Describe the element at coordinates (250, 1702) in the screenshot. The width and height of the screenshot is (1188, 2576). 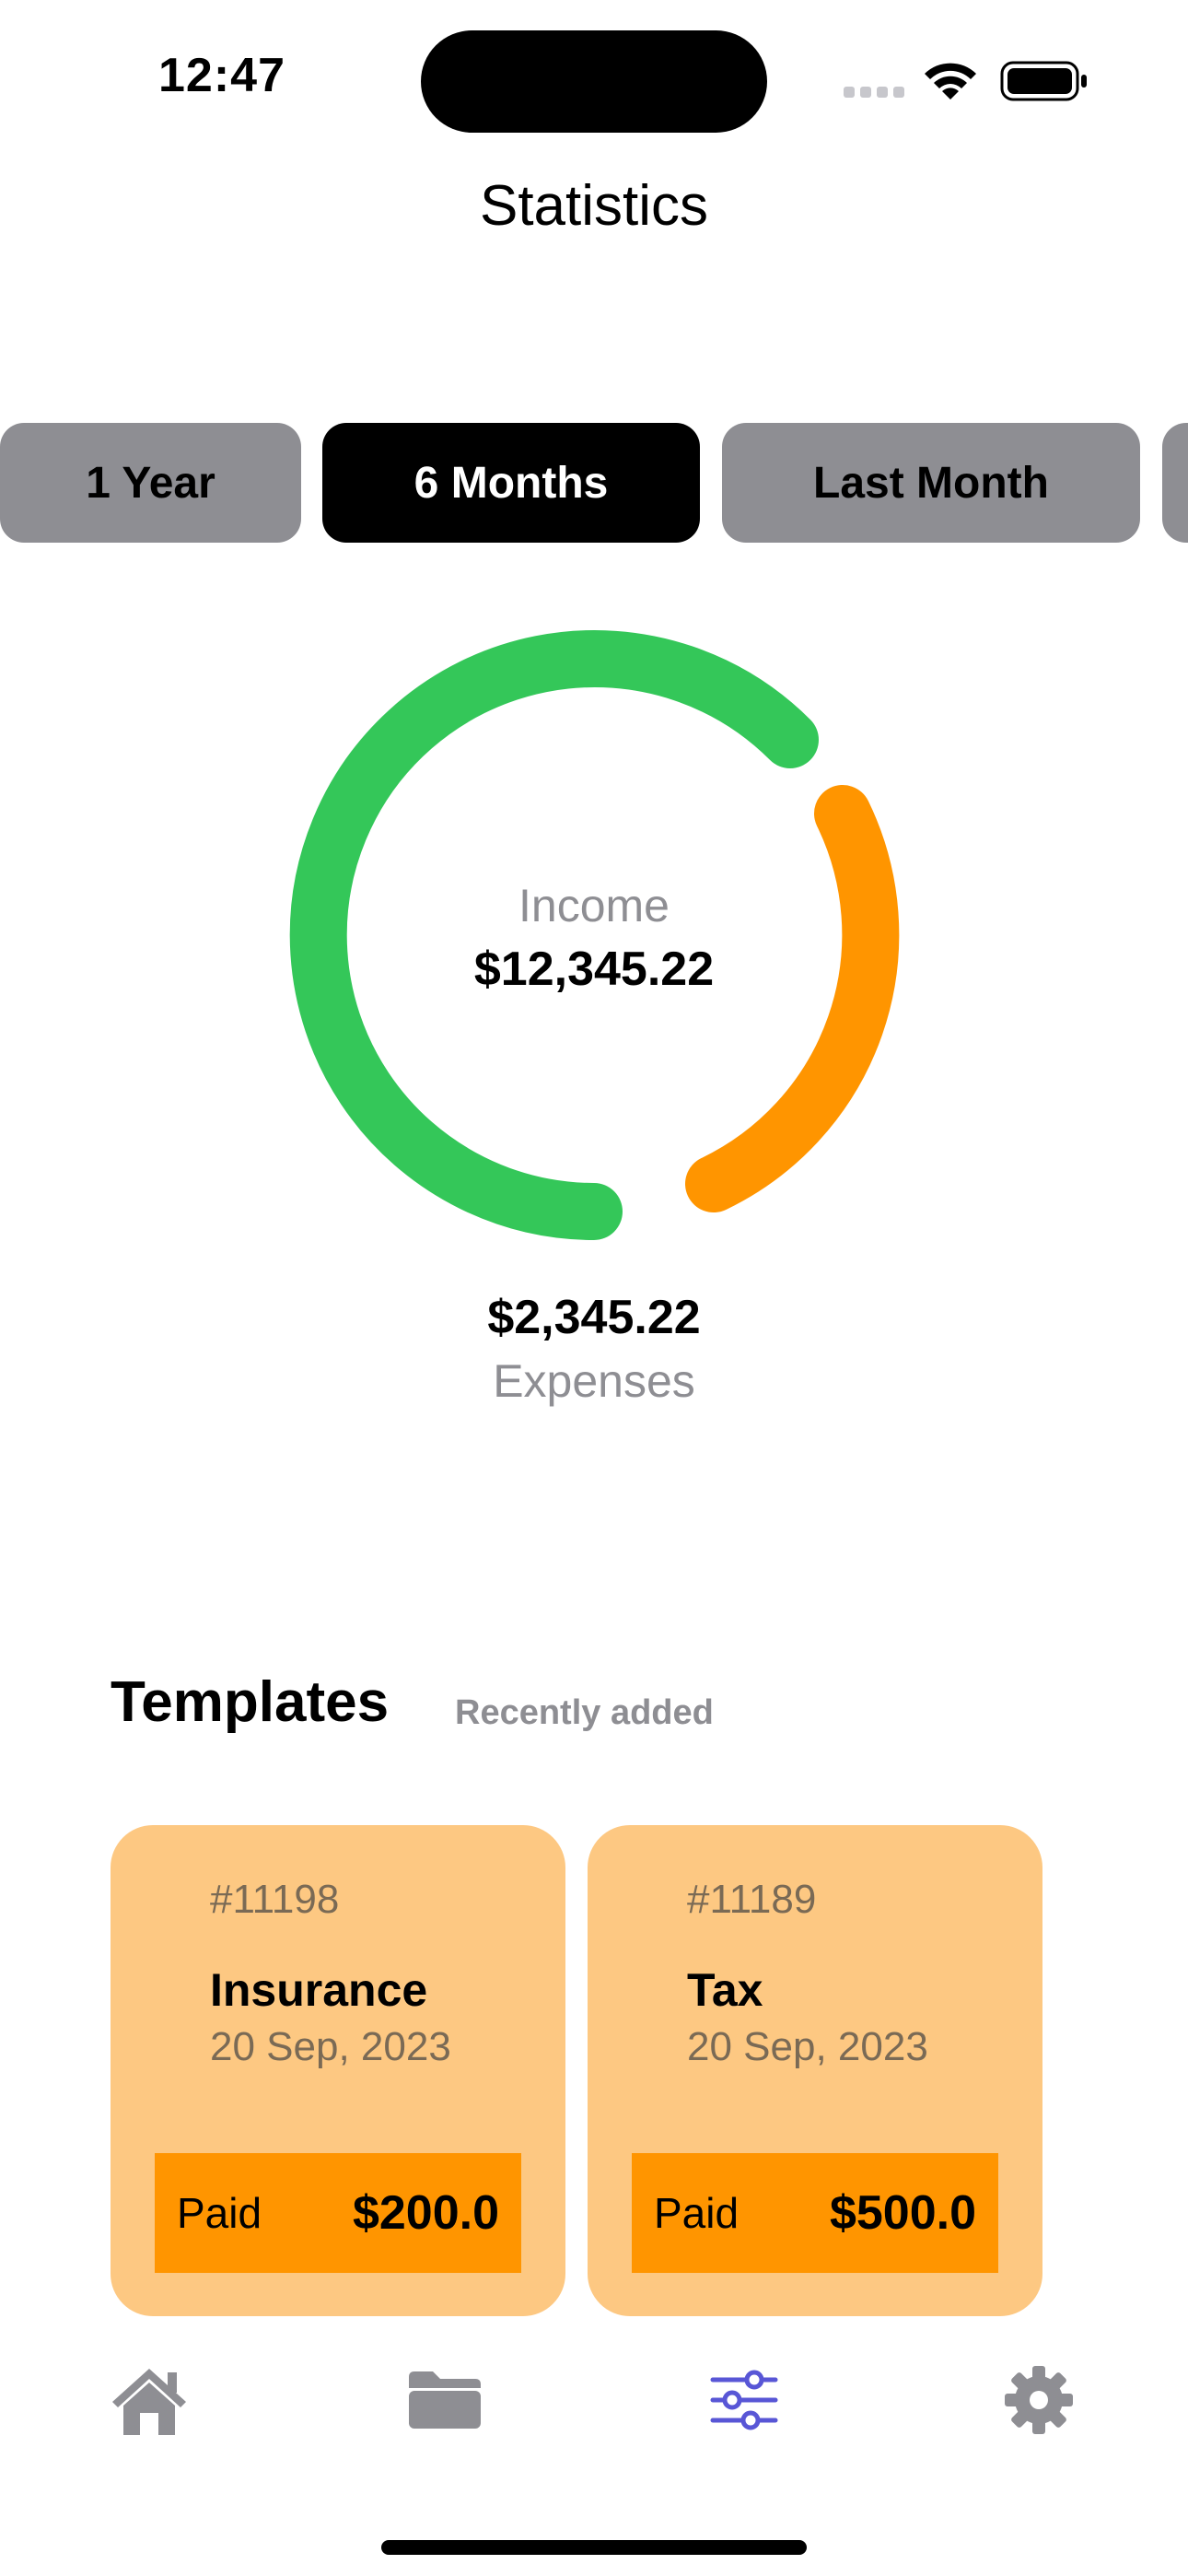
I see `templates-title: Templates` at that location.